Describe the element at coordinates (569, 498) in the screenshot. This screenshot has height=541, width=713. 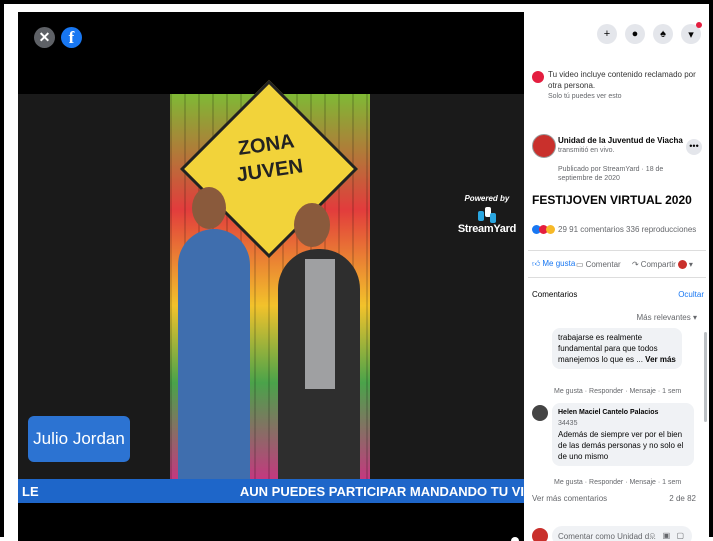
I see `more-comments-link: Ver más comentarios` at that location.